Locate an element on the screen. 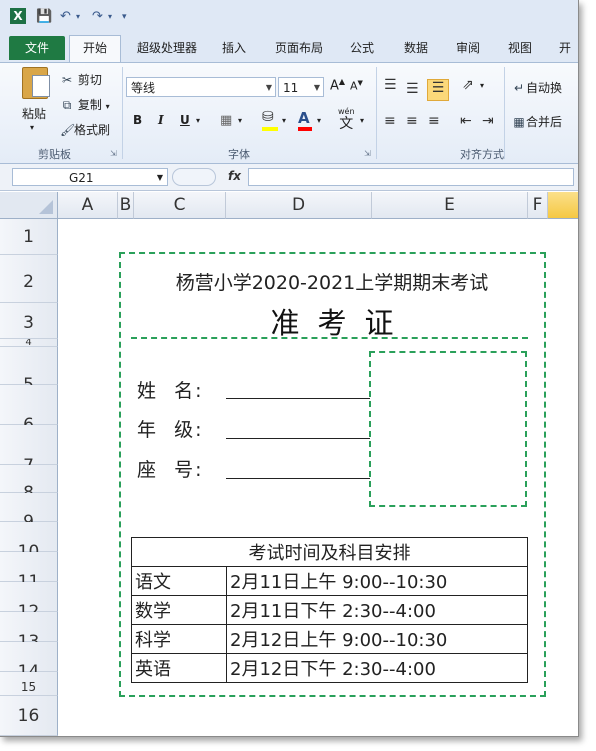  paste-dropdown-icon: ▾ is located at coordinates (32, 127).